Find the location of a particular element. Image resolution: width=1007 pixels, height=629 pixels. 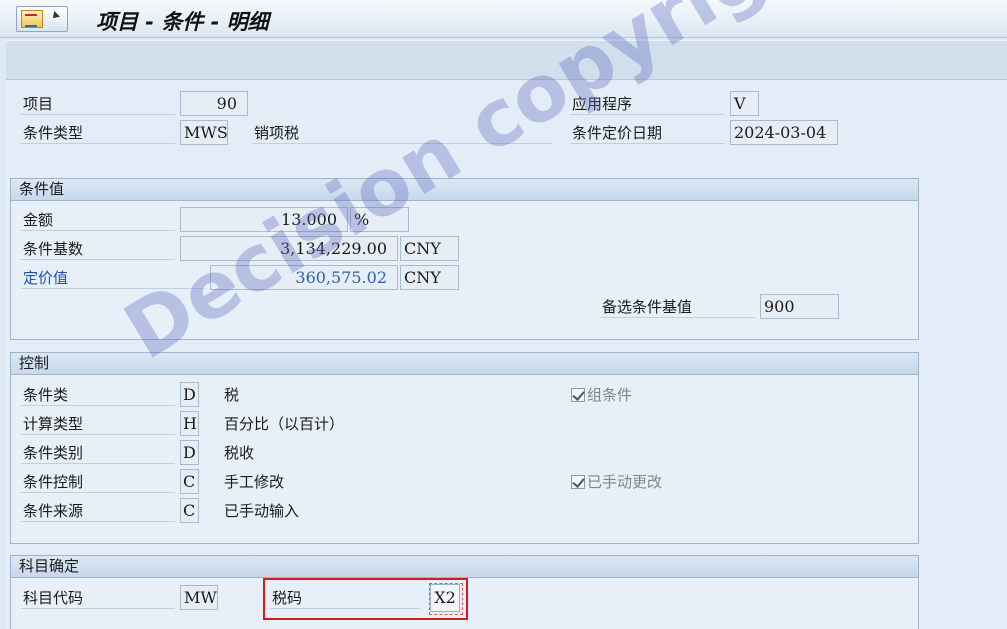

condition-control-label: 条件控制 is located at coordinates (98, 482).